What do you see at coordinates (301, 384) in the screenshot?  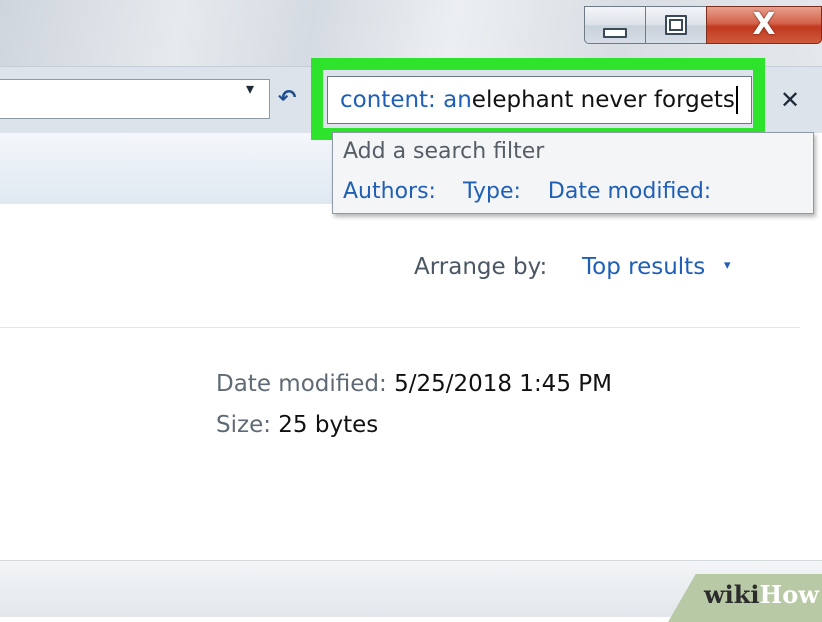 I see `date-modified-label: Date modified:` at bounding box center [301, 384].